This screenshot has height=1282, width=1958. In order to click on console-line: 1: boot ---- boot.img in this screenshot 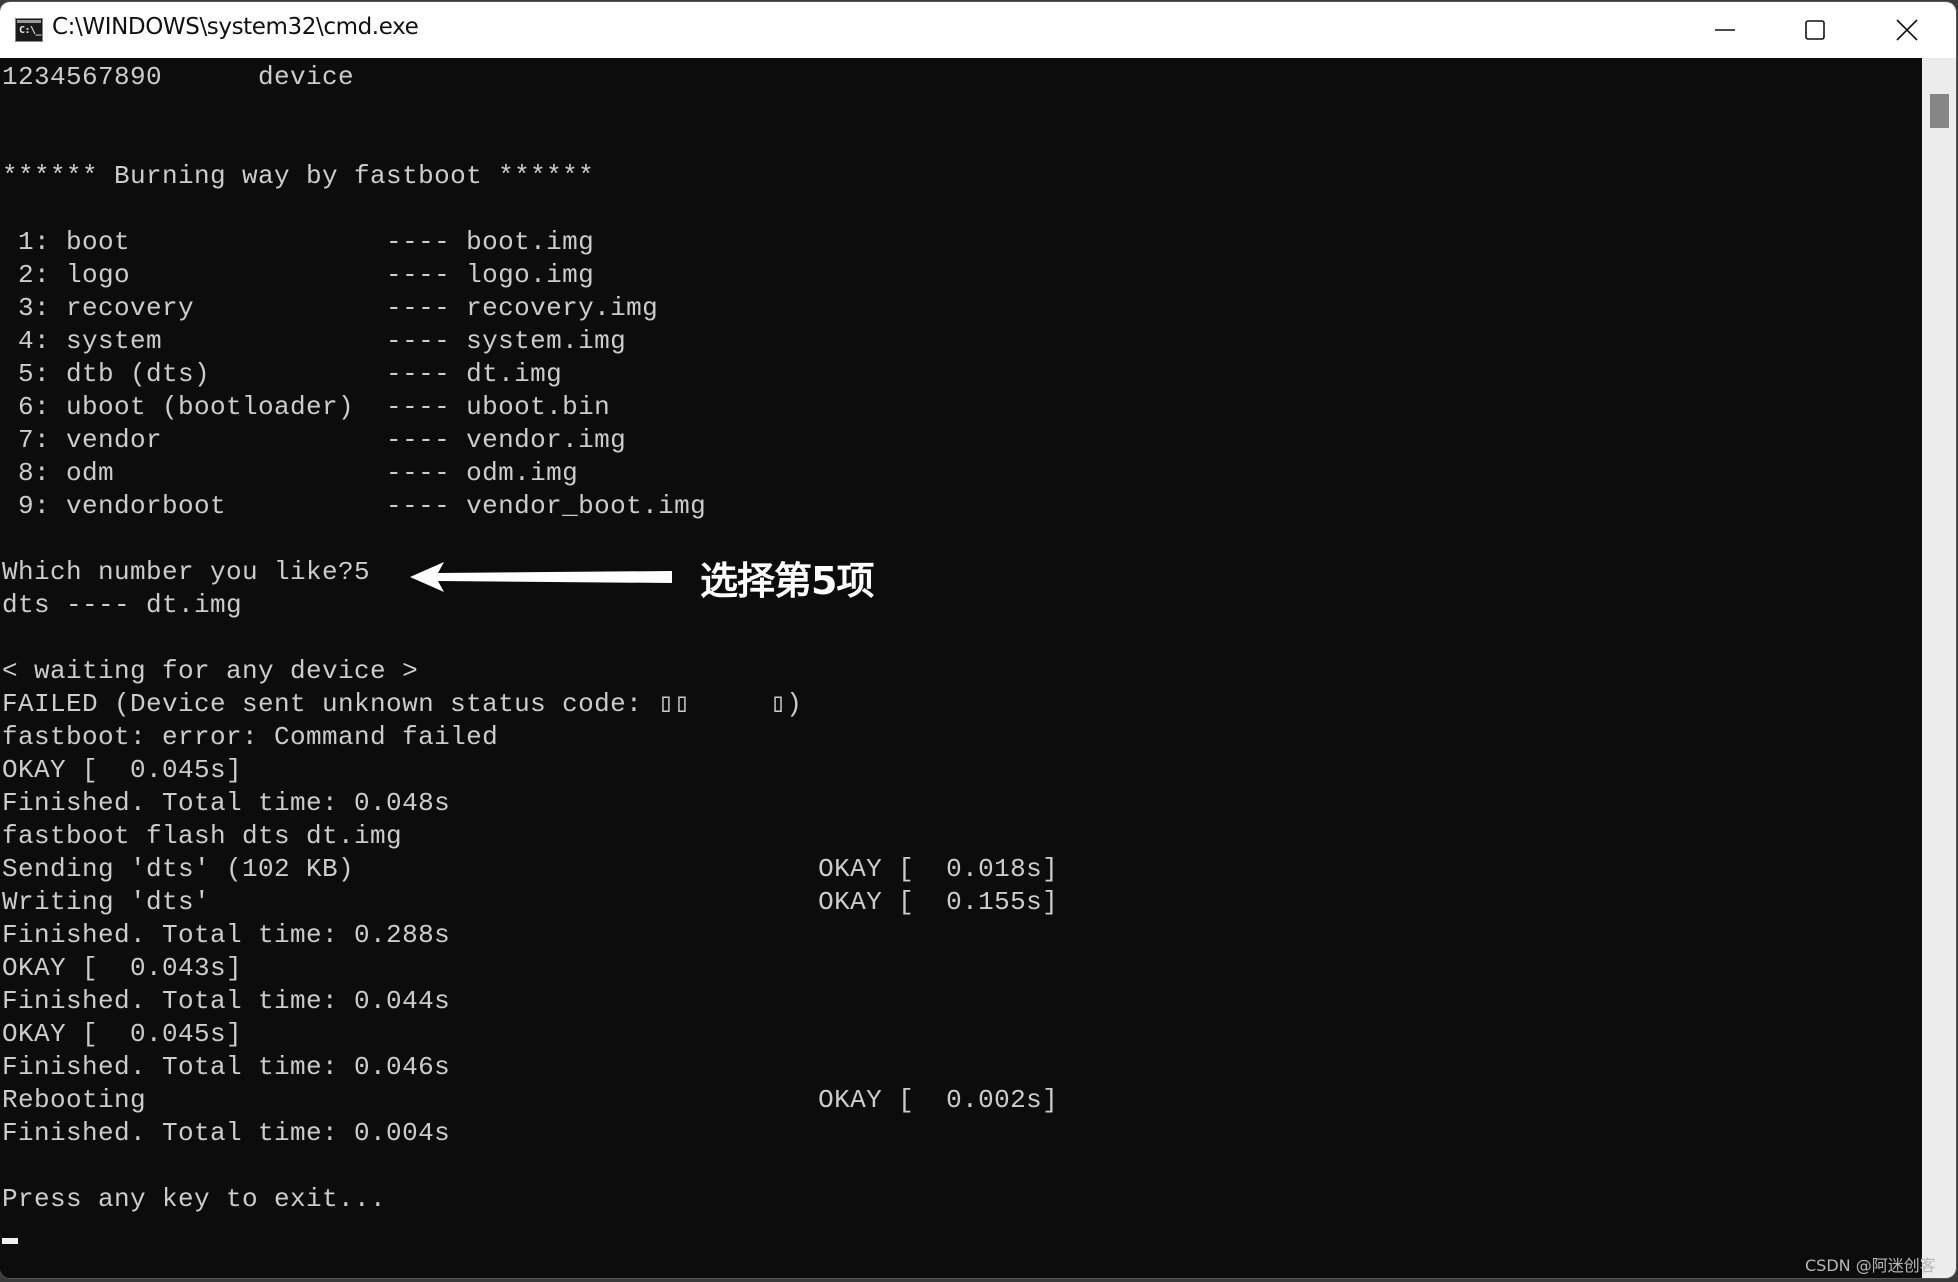, I will do `click(298, 242)`.